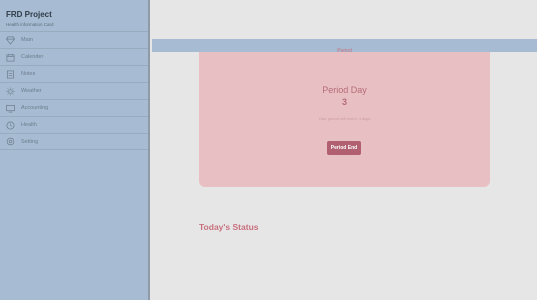  I want to click on app-title: FRD Project, so click(29, 14).